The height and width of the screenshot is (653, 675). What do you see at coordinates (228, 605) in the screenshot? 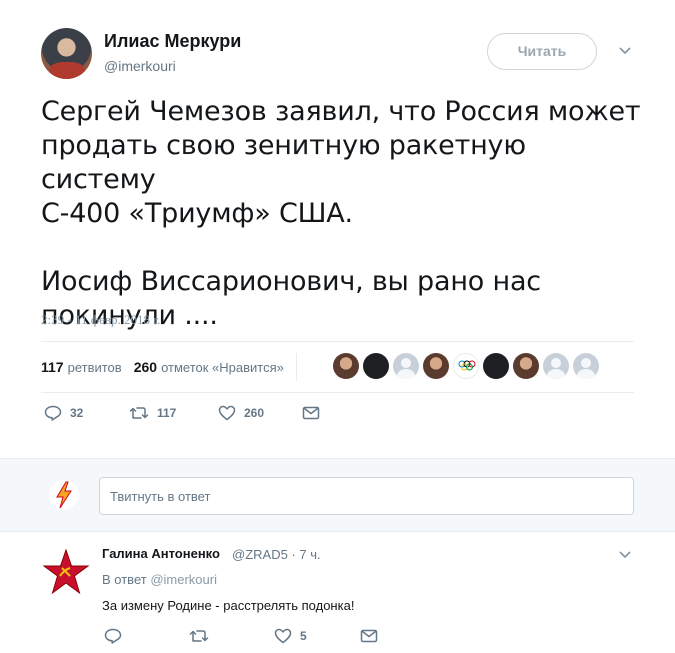
I see `reply-text: За измену Родине - расстрелять подонка!` at bounding box center [228, 605].